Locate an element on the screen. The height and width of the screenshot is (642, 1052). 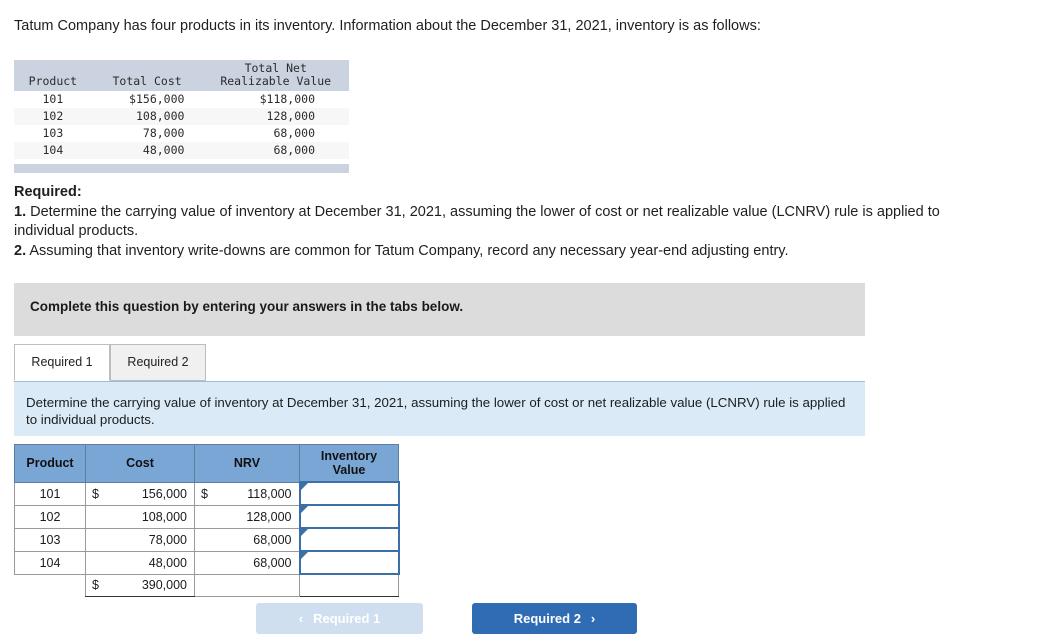
required-item-2-number: 2. is located at coordinates (20, 251).